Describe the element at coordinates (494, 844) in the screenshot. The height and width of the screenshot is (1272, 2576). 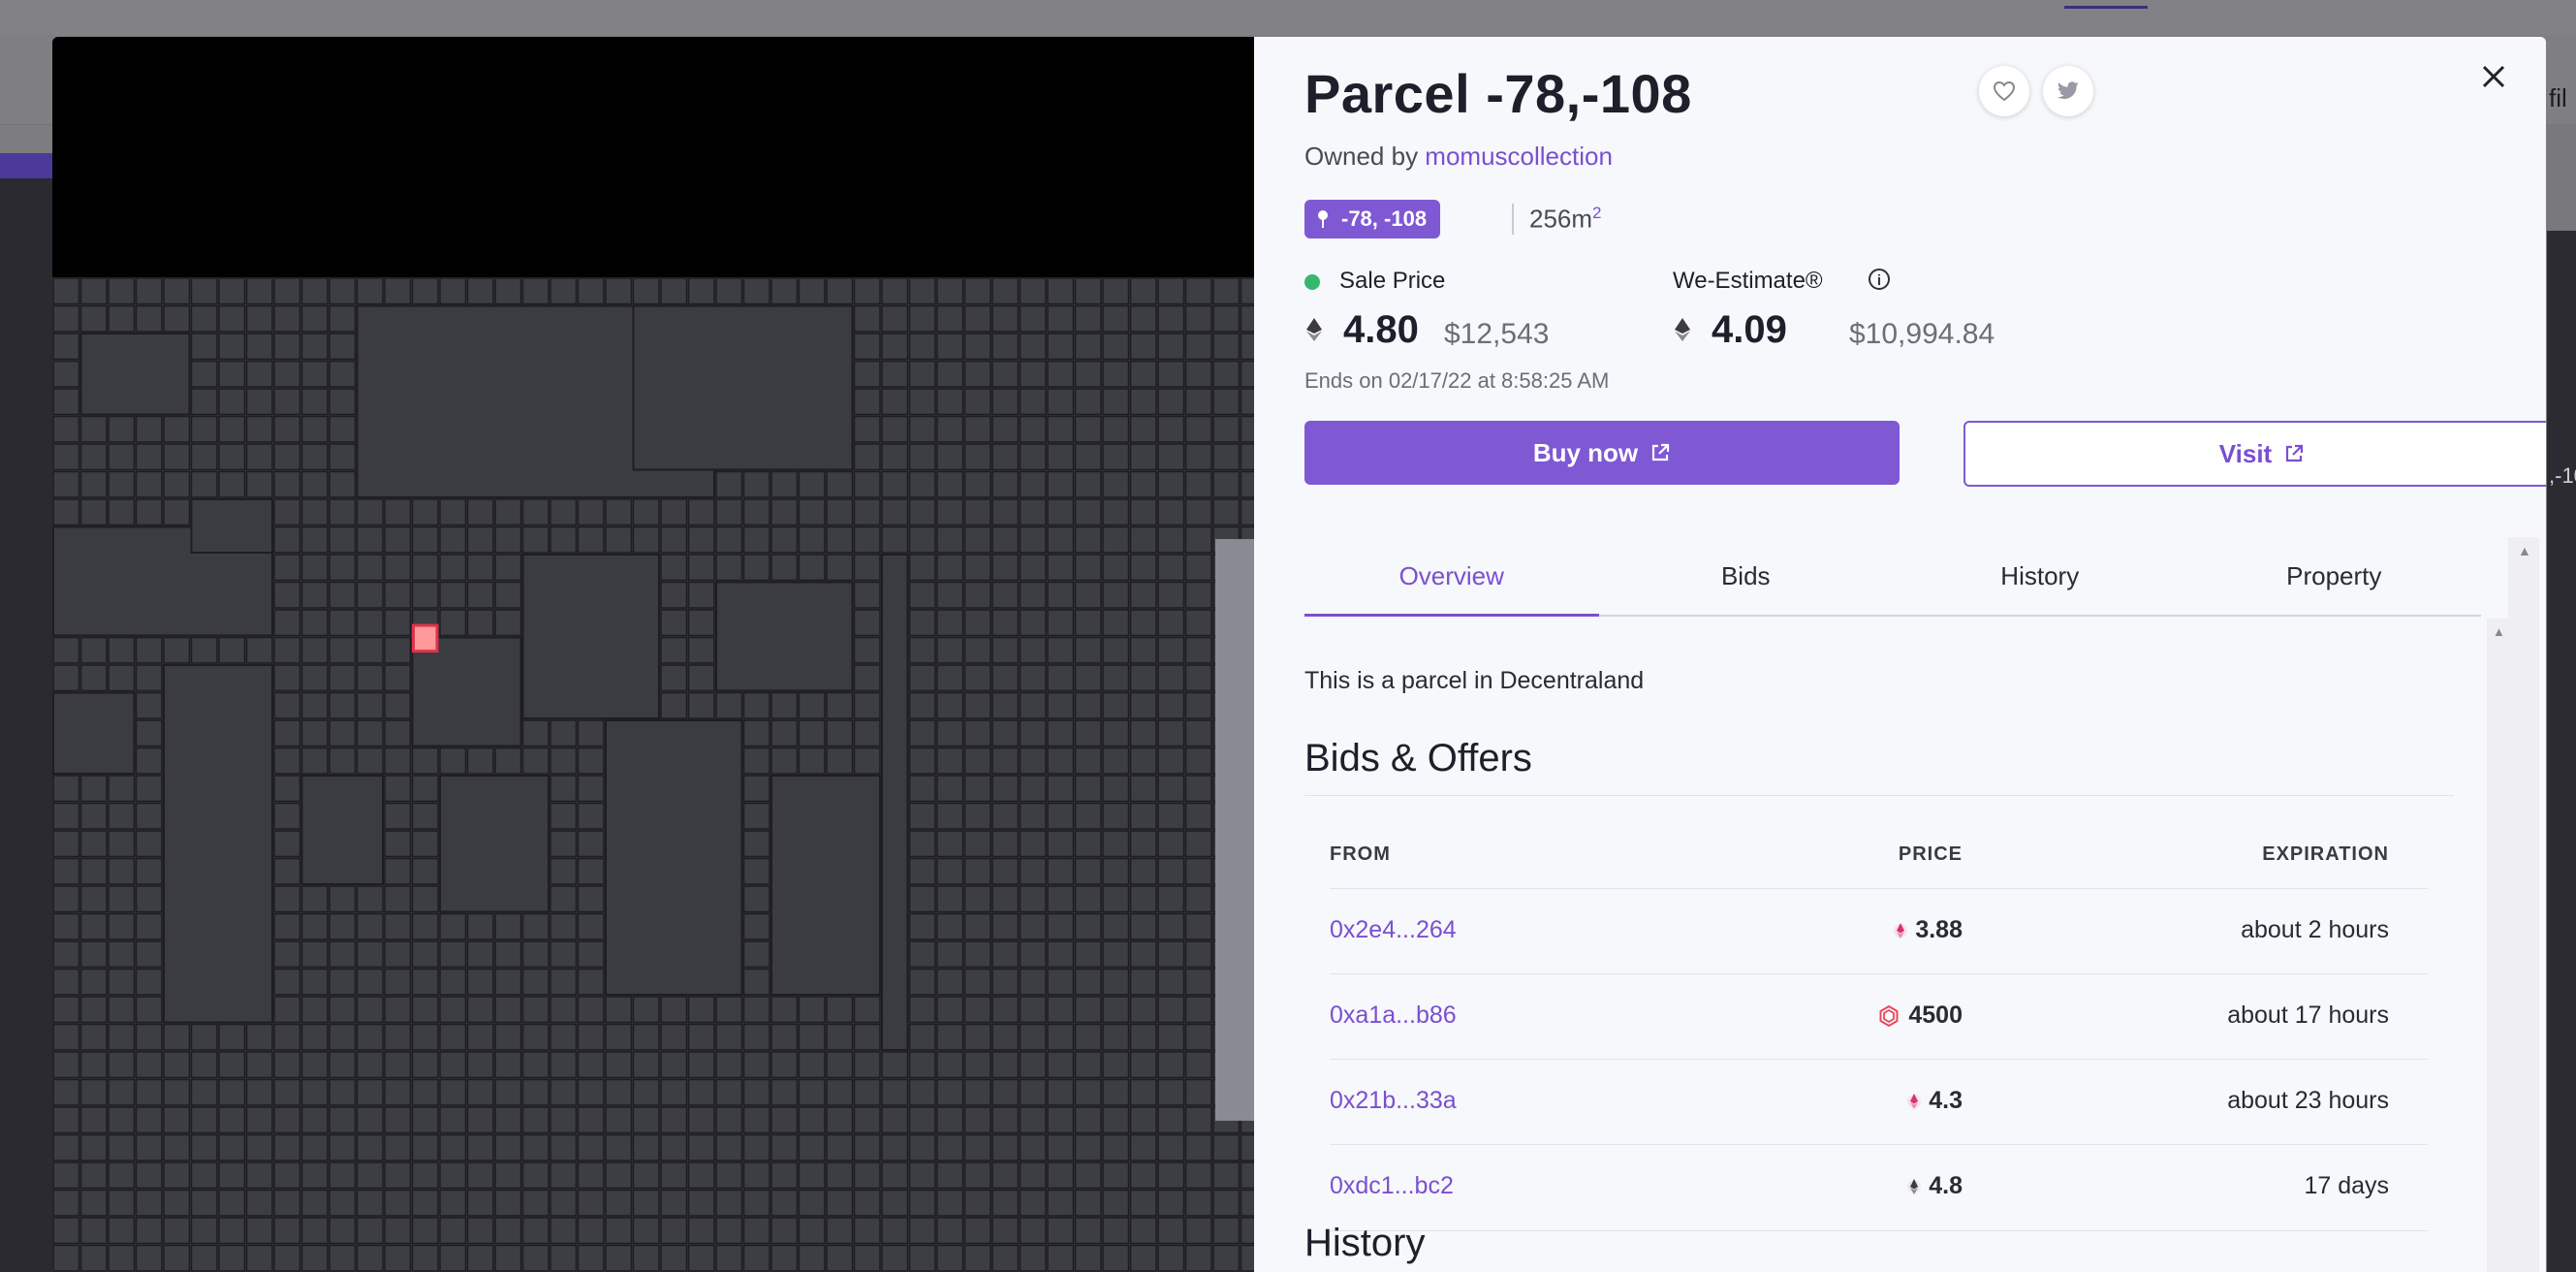
I see `estate-block` at that location.